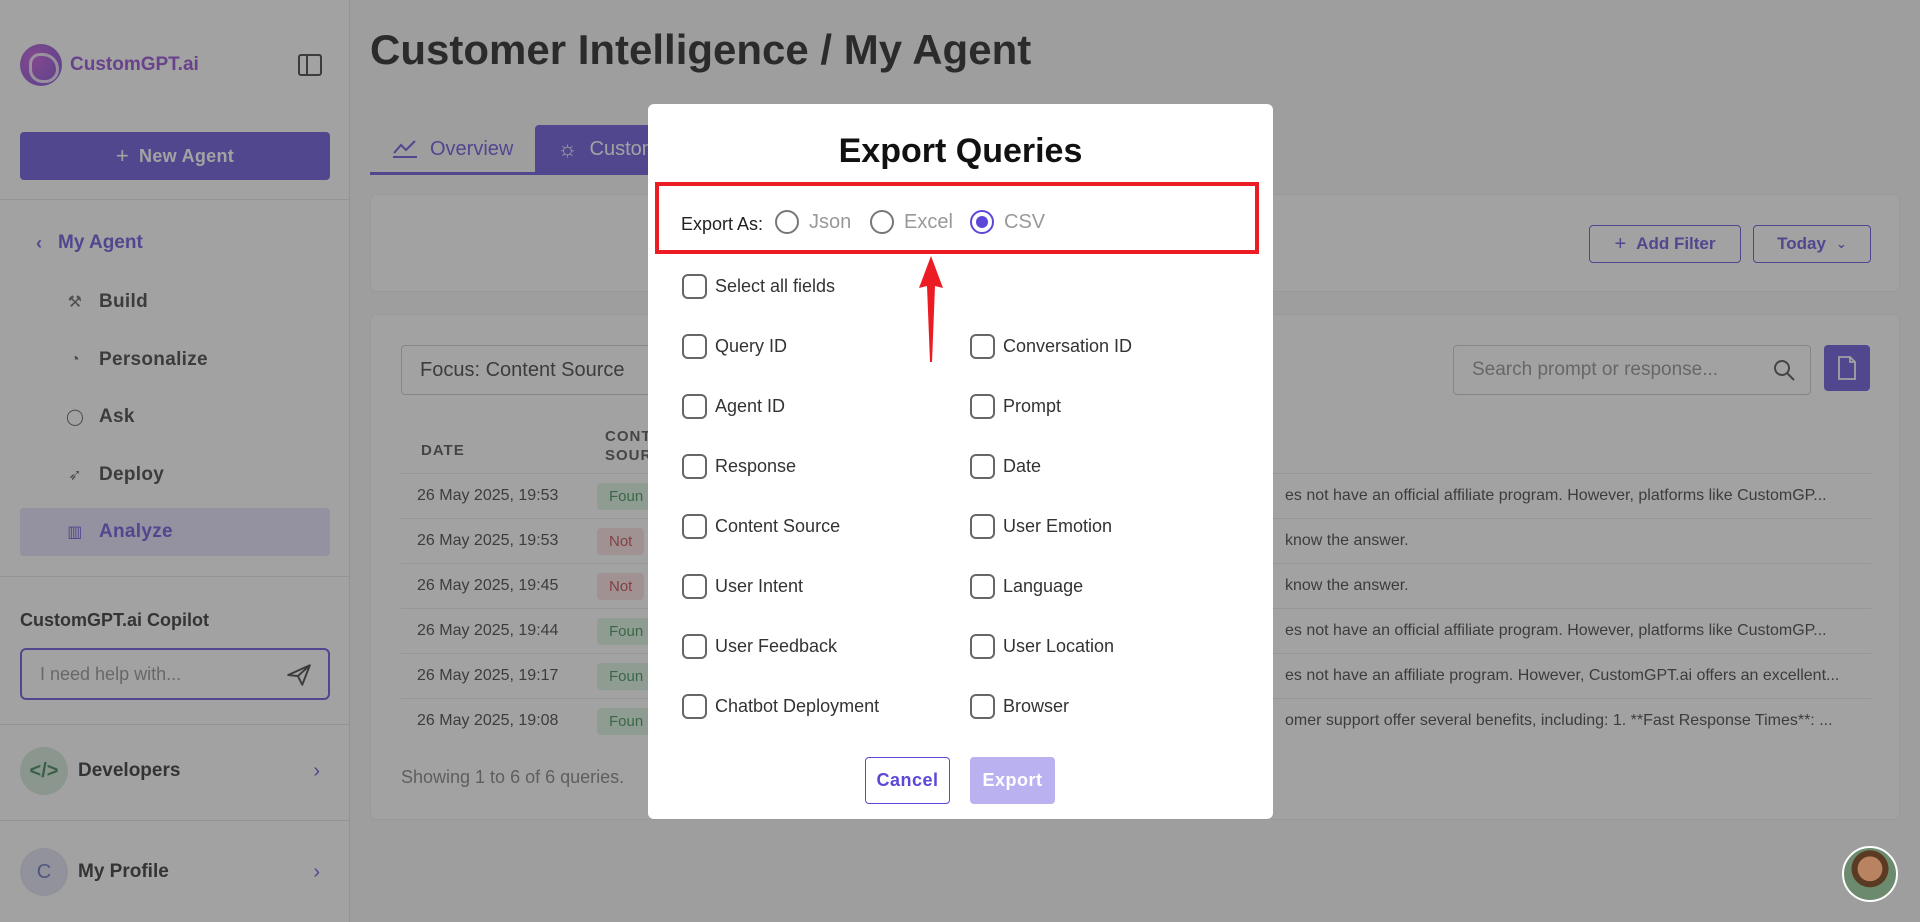 This screenshot has width=1920, height=922. Describe the element at coordinates (776, 646) in the screenshot. I see `checkbox-label: User Feedback` at that location.